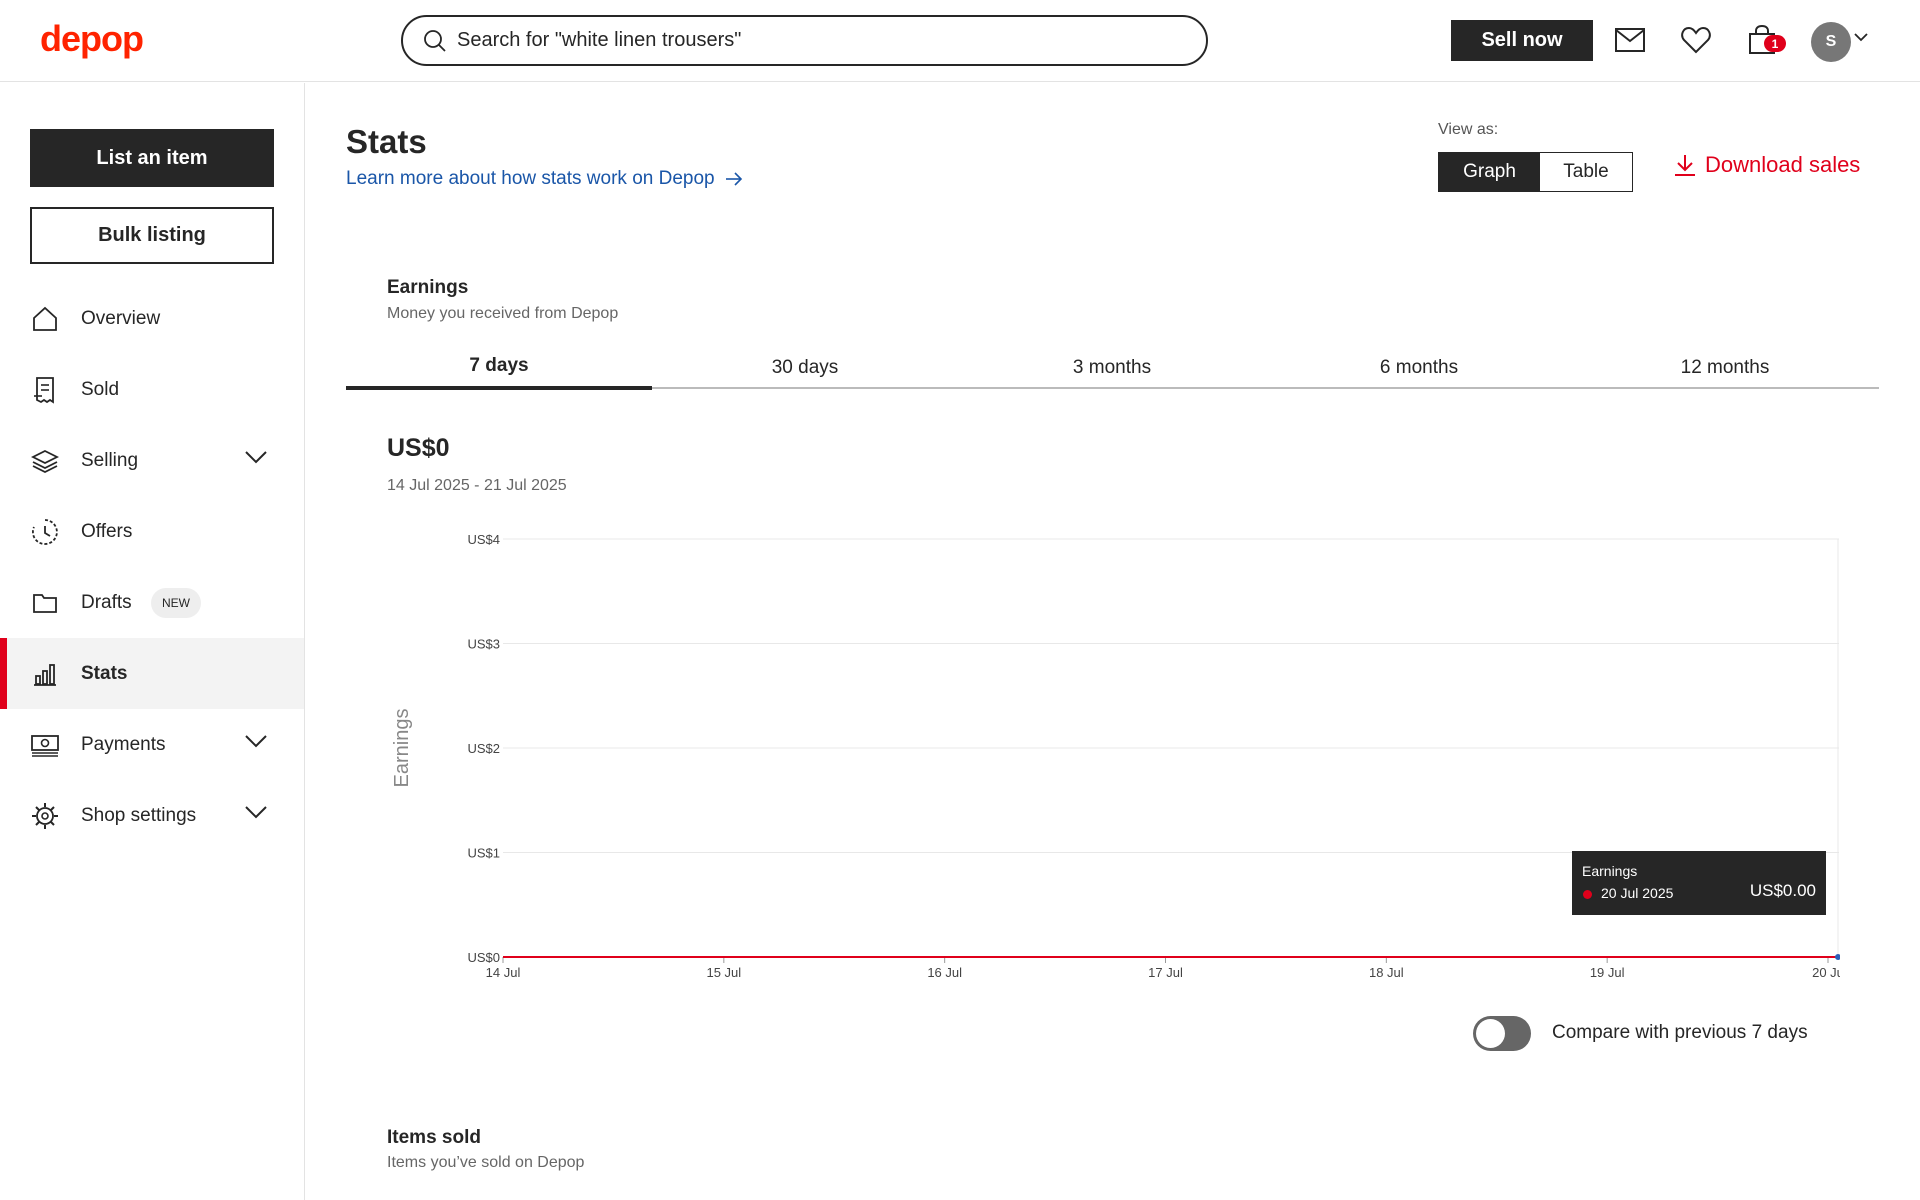 Image resolution: width=1920 pixels, height=1200 pixels. Describe the element at coordinates (45, 319) in the screenshot. I see `home-icon` at that location.